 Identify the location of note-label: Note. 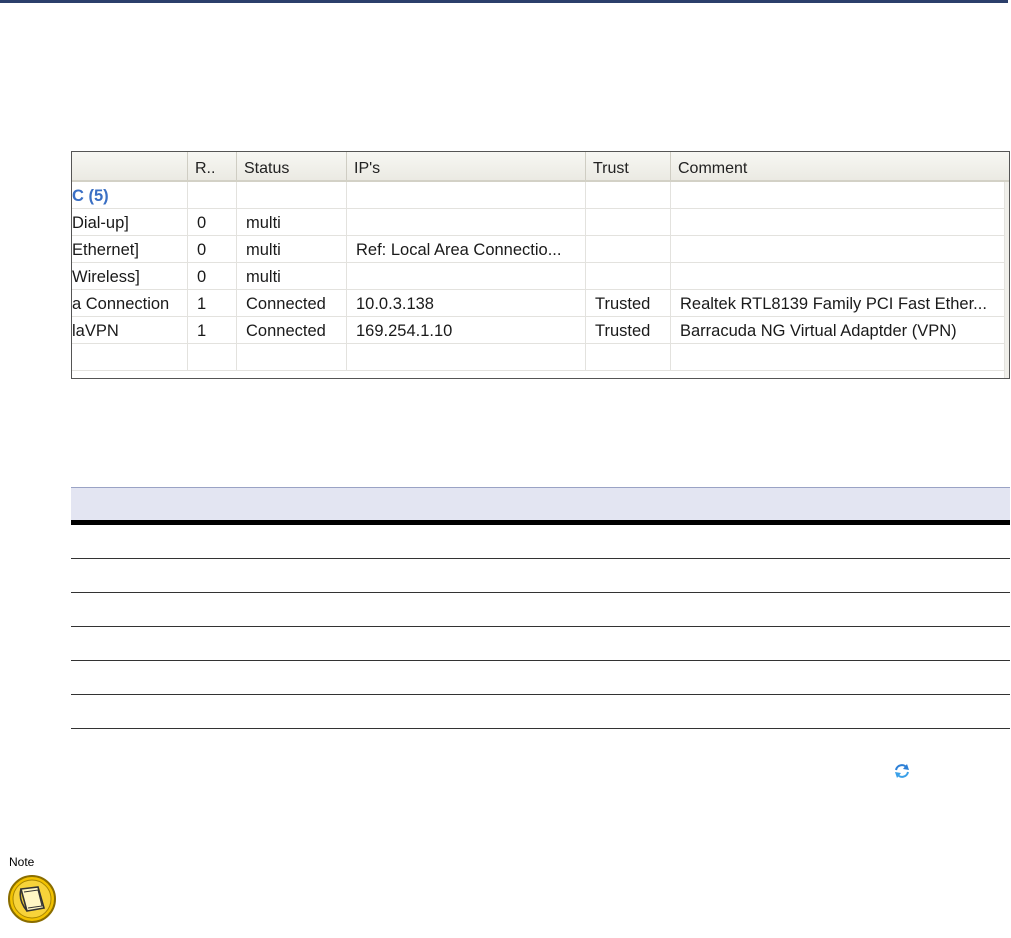
(22, 862).